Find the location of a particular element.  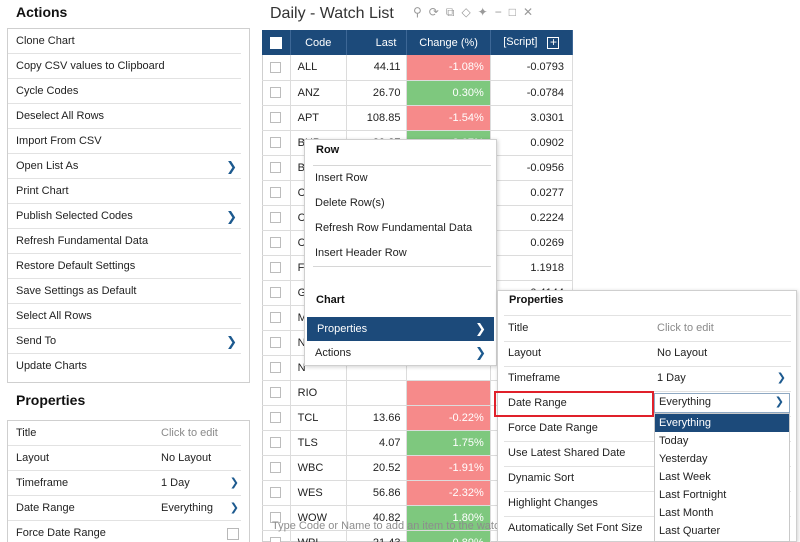

table-row: APT 108.85 -1.54% 3.0301 is located at coordinates (418, 118).